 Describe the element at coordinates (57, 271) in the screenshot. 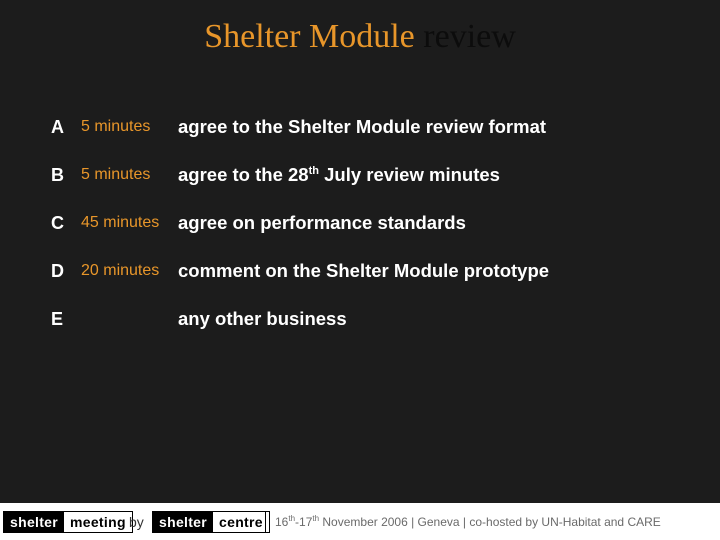

I see `agenda-letter: D` at that location.